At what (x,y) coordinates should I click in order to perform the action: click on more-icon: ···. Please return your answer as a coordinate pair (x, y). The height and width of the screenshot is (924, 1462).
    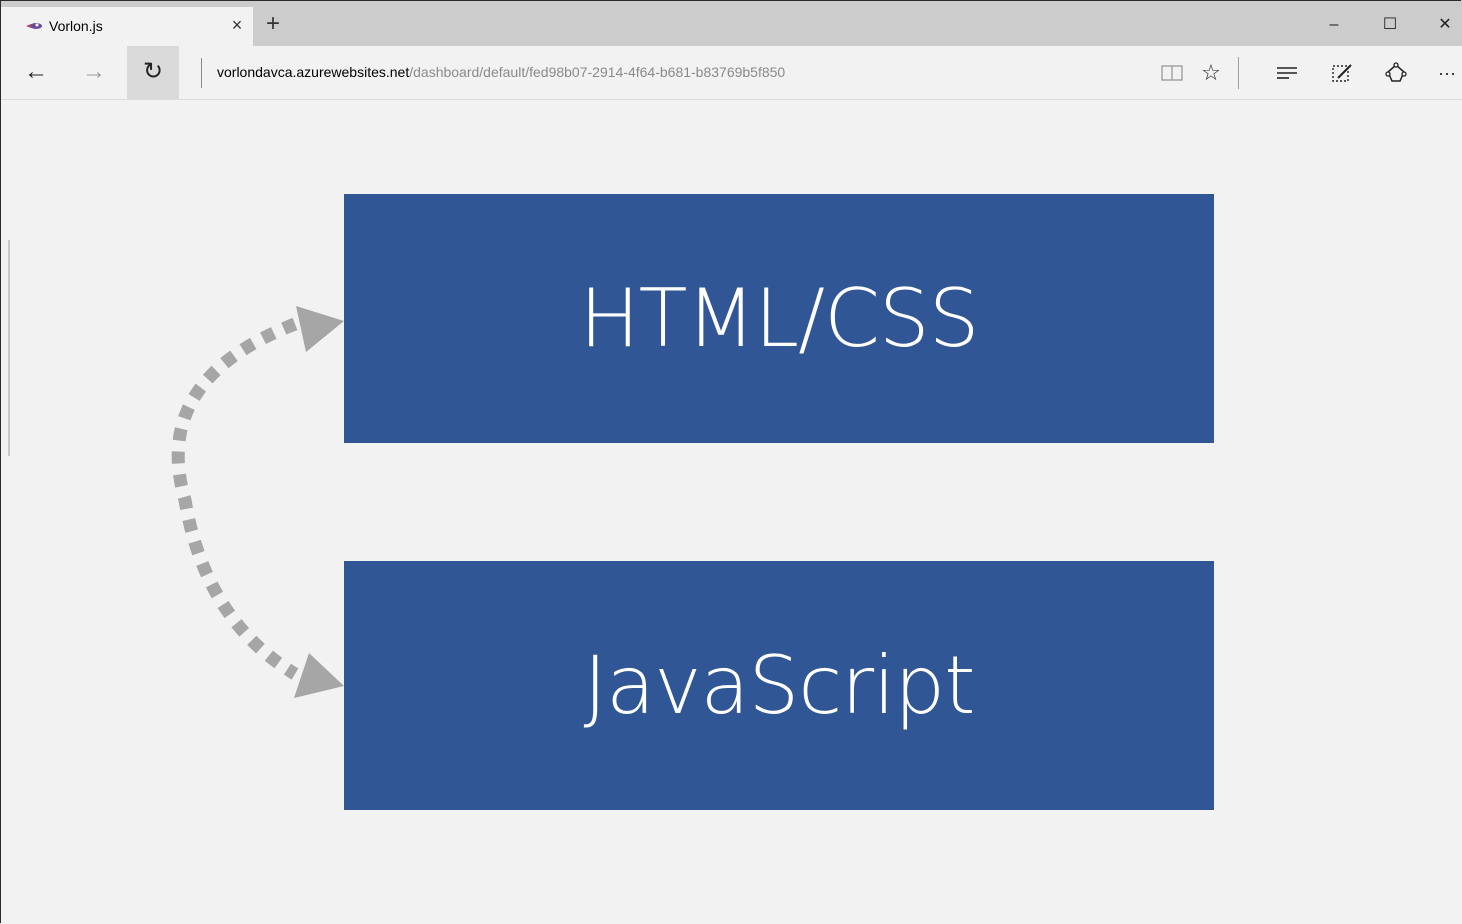
    Looking at the image, I should click on (1447, 73).